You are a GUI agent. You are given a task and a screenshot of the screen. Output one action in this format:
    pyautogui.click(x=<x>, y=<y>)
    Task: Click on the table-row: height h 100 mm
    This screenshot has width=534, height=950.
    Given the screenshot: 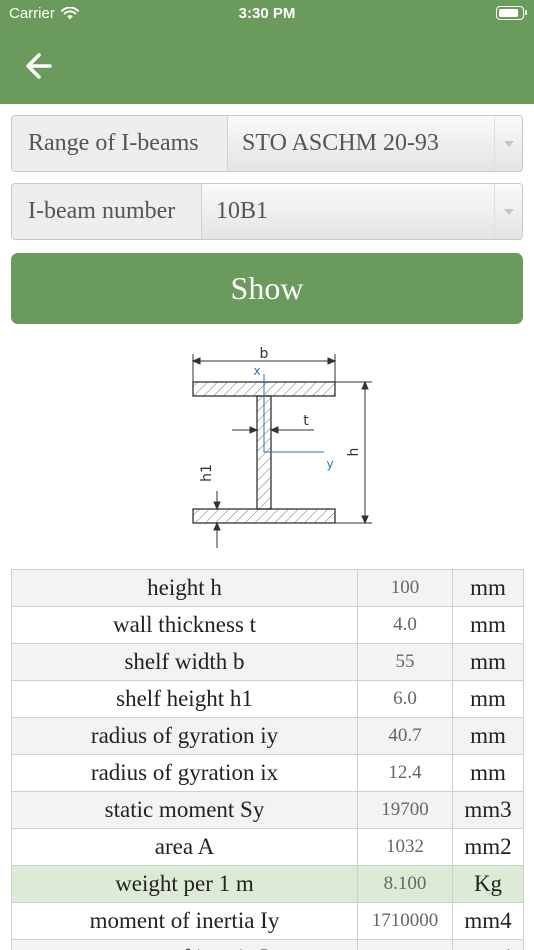 What is the action you would take?
    pyautogui.click(x=267, y=588)
    